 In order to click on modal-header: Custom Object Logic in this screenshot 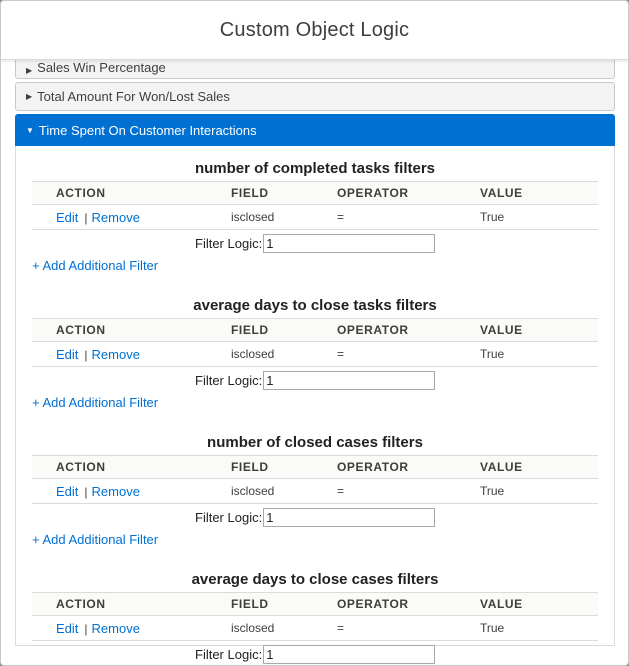, I will do `click(314, 30)`.